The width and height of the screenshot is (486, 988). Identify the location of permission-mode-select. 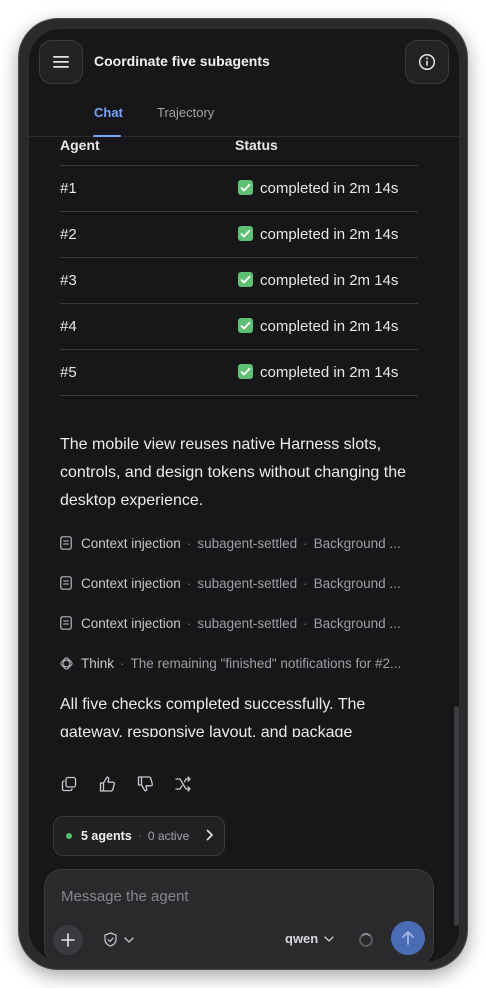
(118, 939).